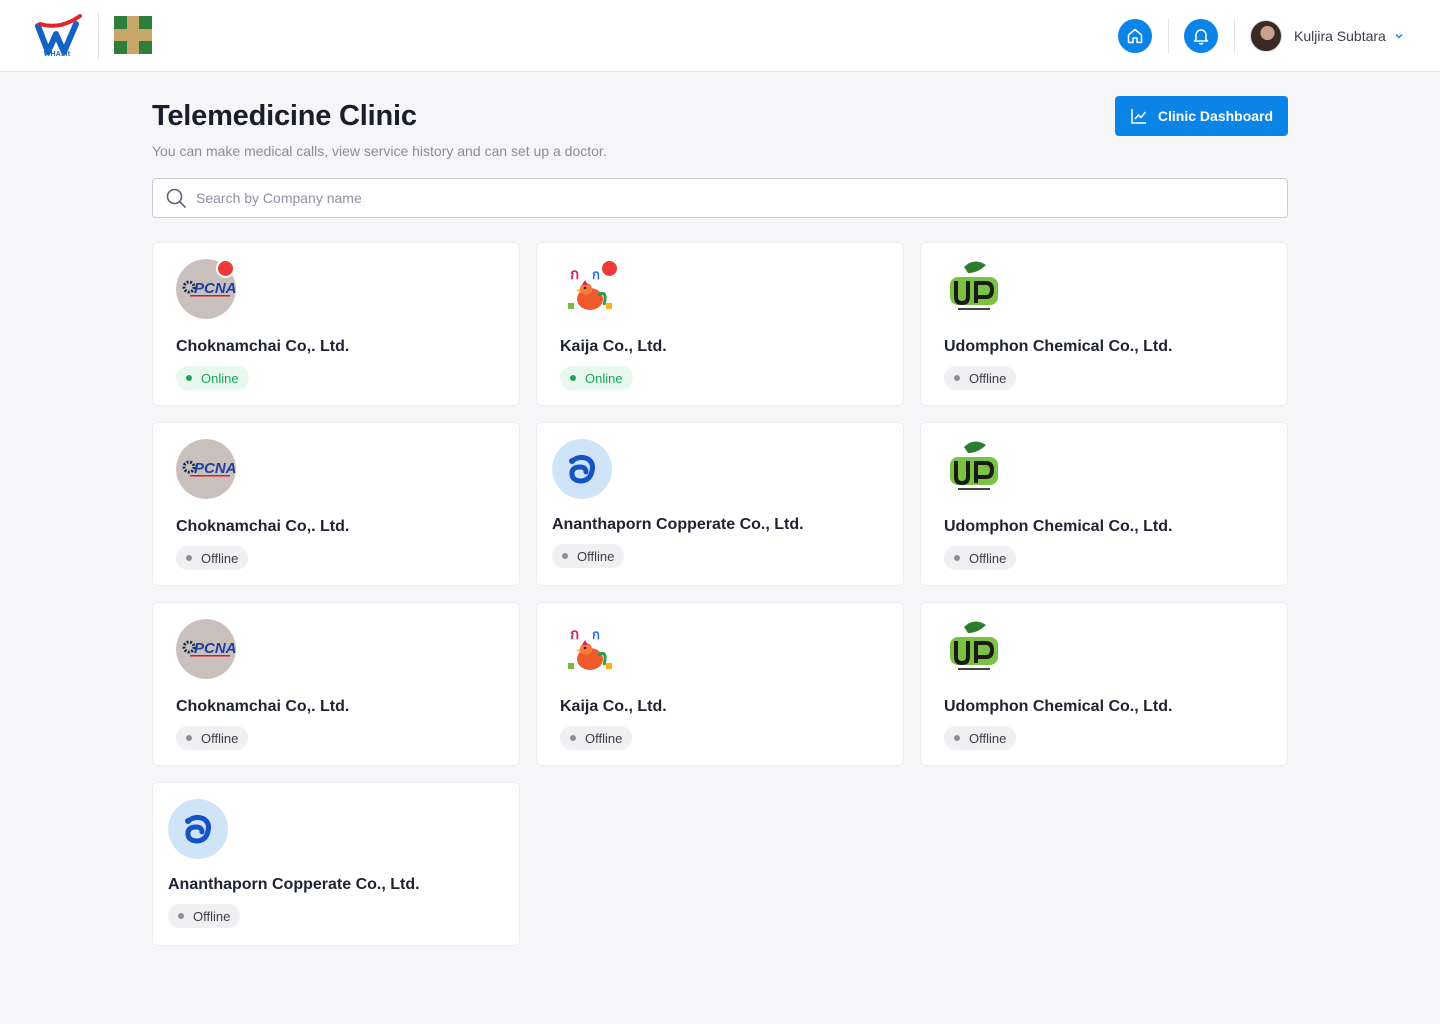 The height and width of the screenshot is (1024, 1440). What do you see at coordinates (1340, 36) in the screenshot?
I see `user-name: Kuljira Subtara` at bounding box center [1340, 36].